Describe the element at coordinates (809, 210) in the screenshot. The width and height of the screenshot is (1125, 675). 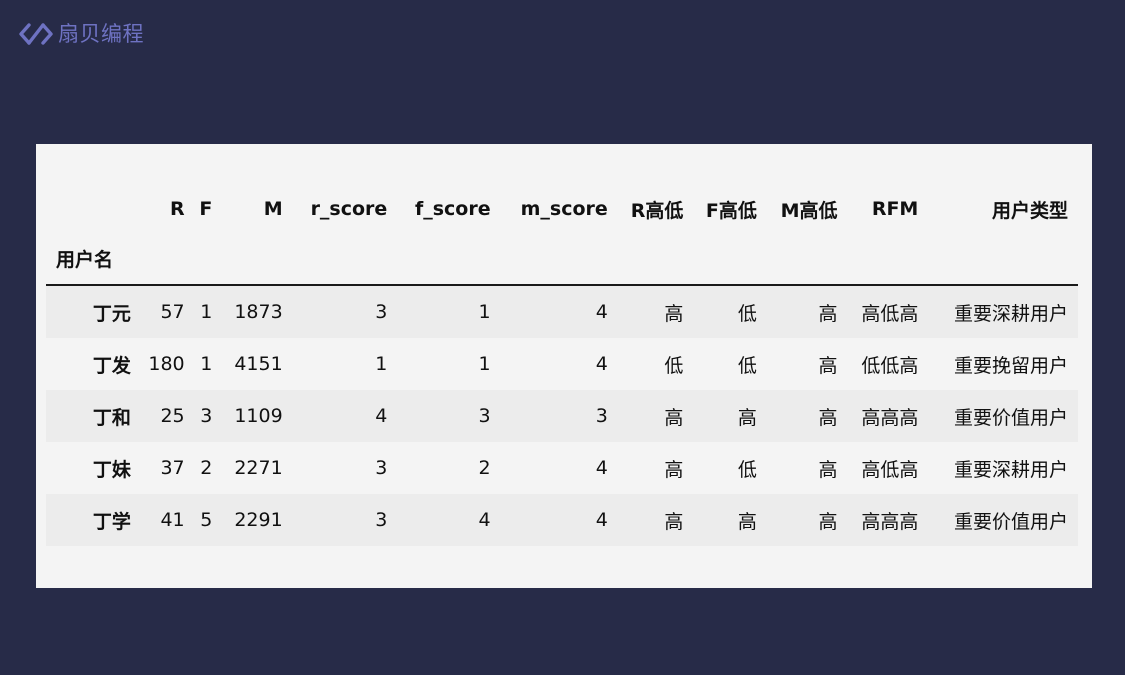
I see `column-header: M高低` at that location.